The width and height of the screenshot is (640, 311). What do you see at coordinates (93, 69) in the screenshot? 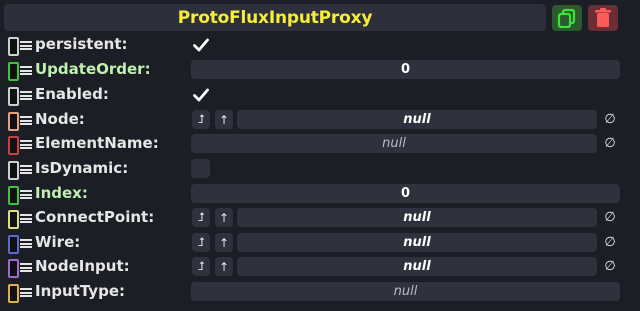
I see `field-label: UpdateOrder:` at bounding box center [93, 69].